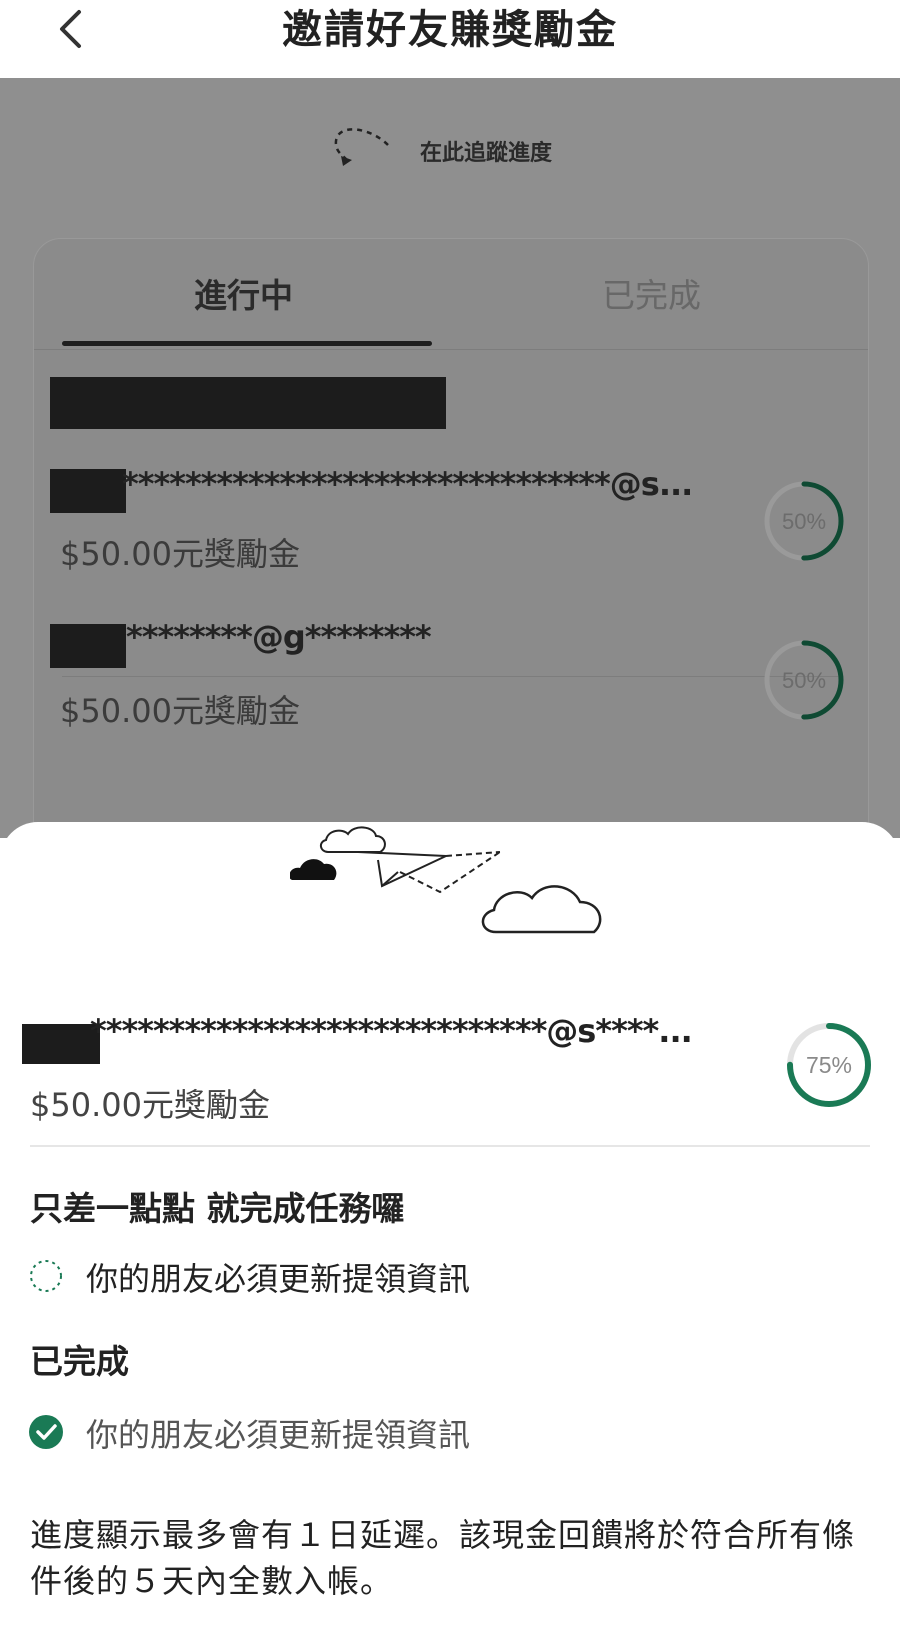 Image resolution: width=900 pixels, height=1639 pixels. I want to click on track-progress-hint: 在此追蹤進度, so click(441, 153).